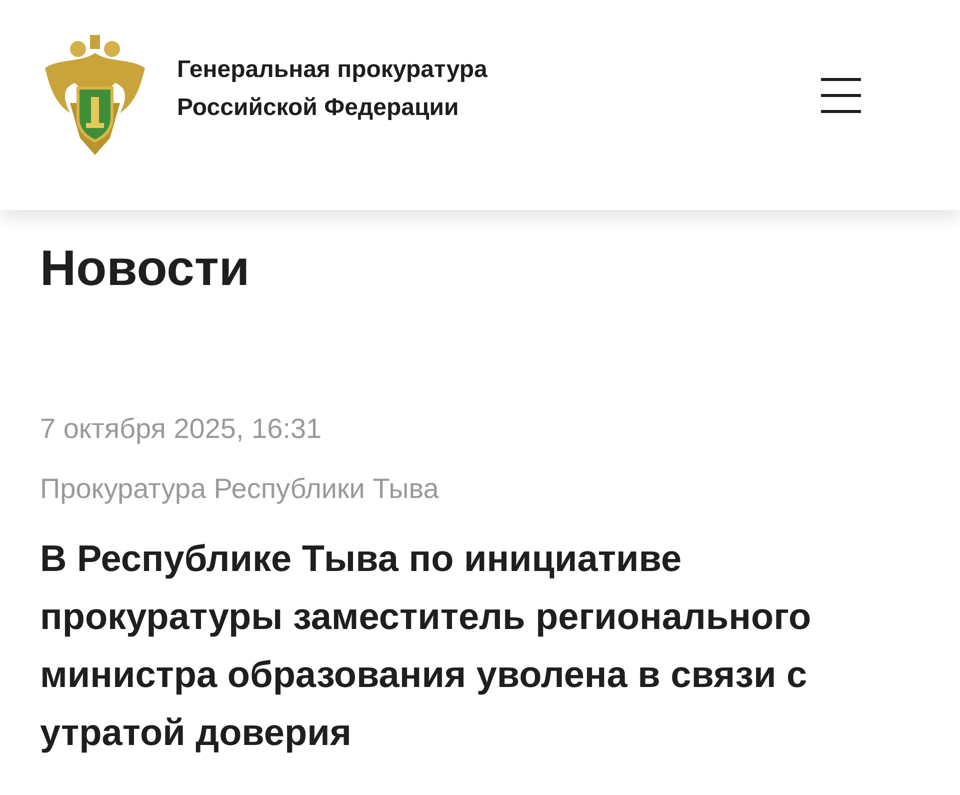 This screenshot has width=960, height=795. What do you see at coordinates (181, 429) in the screenshot?
I see `article-date: 7 октября 2025, 16:31` at bounding box center [181, 429].